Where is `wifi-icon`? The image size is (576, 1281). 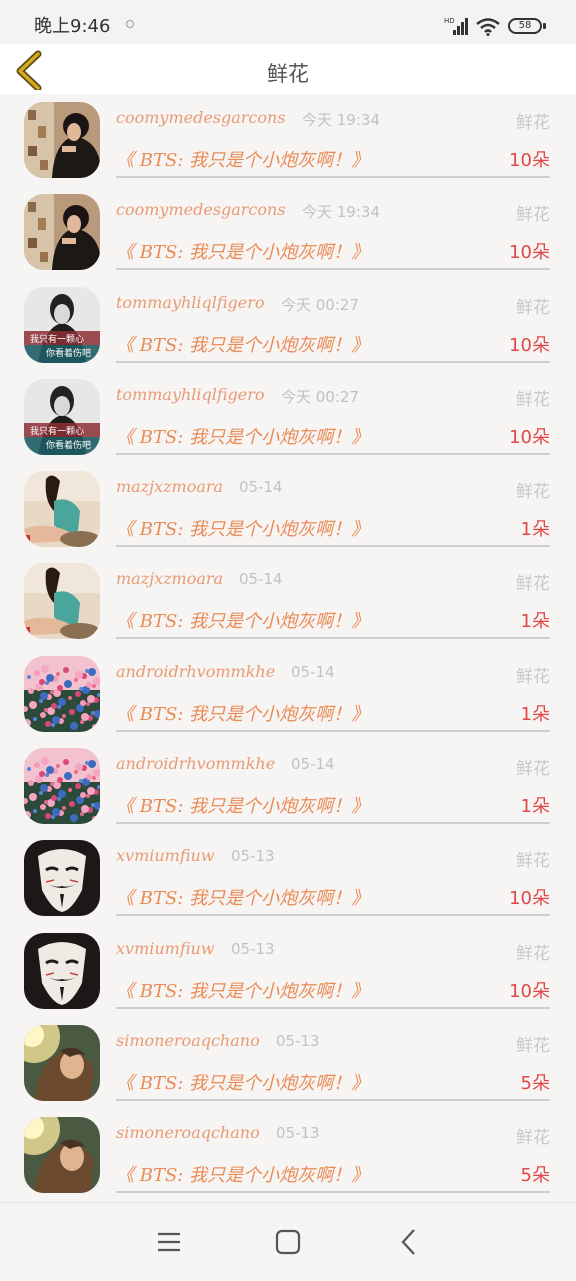
wifi-icon is located at coordinates (488, 27).